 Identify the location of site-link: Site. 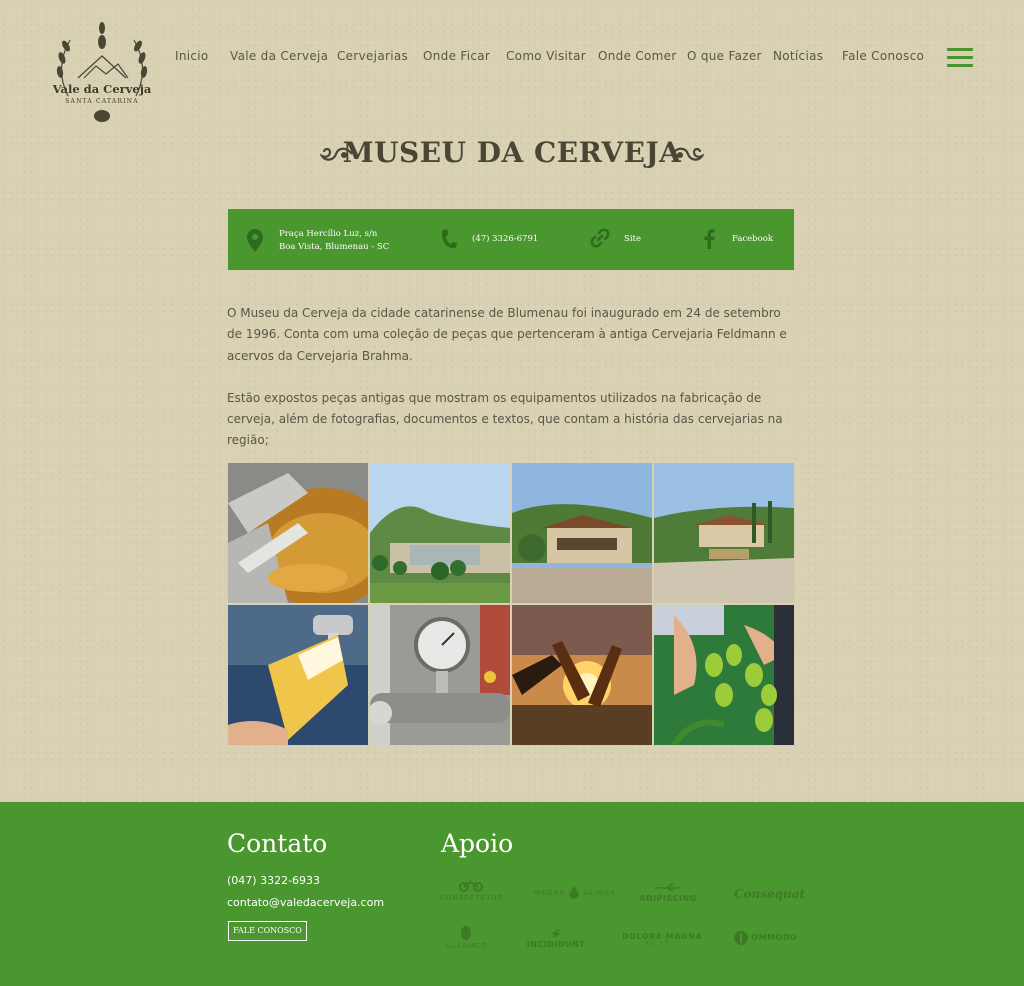
(638, 239).